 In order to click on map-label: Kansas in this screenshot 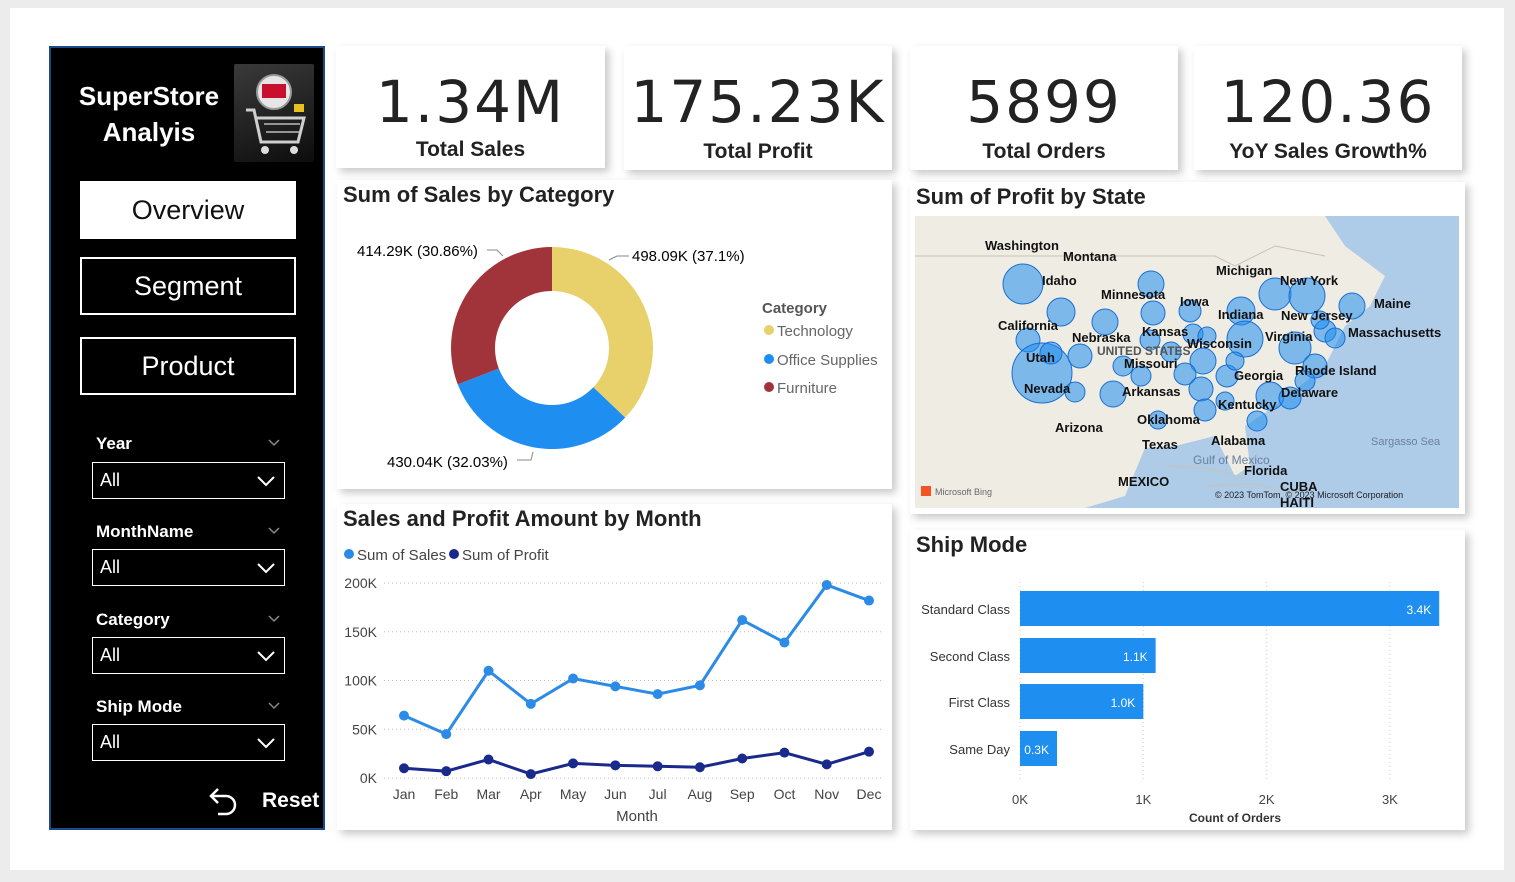, I will do `click(1165, 331)`.